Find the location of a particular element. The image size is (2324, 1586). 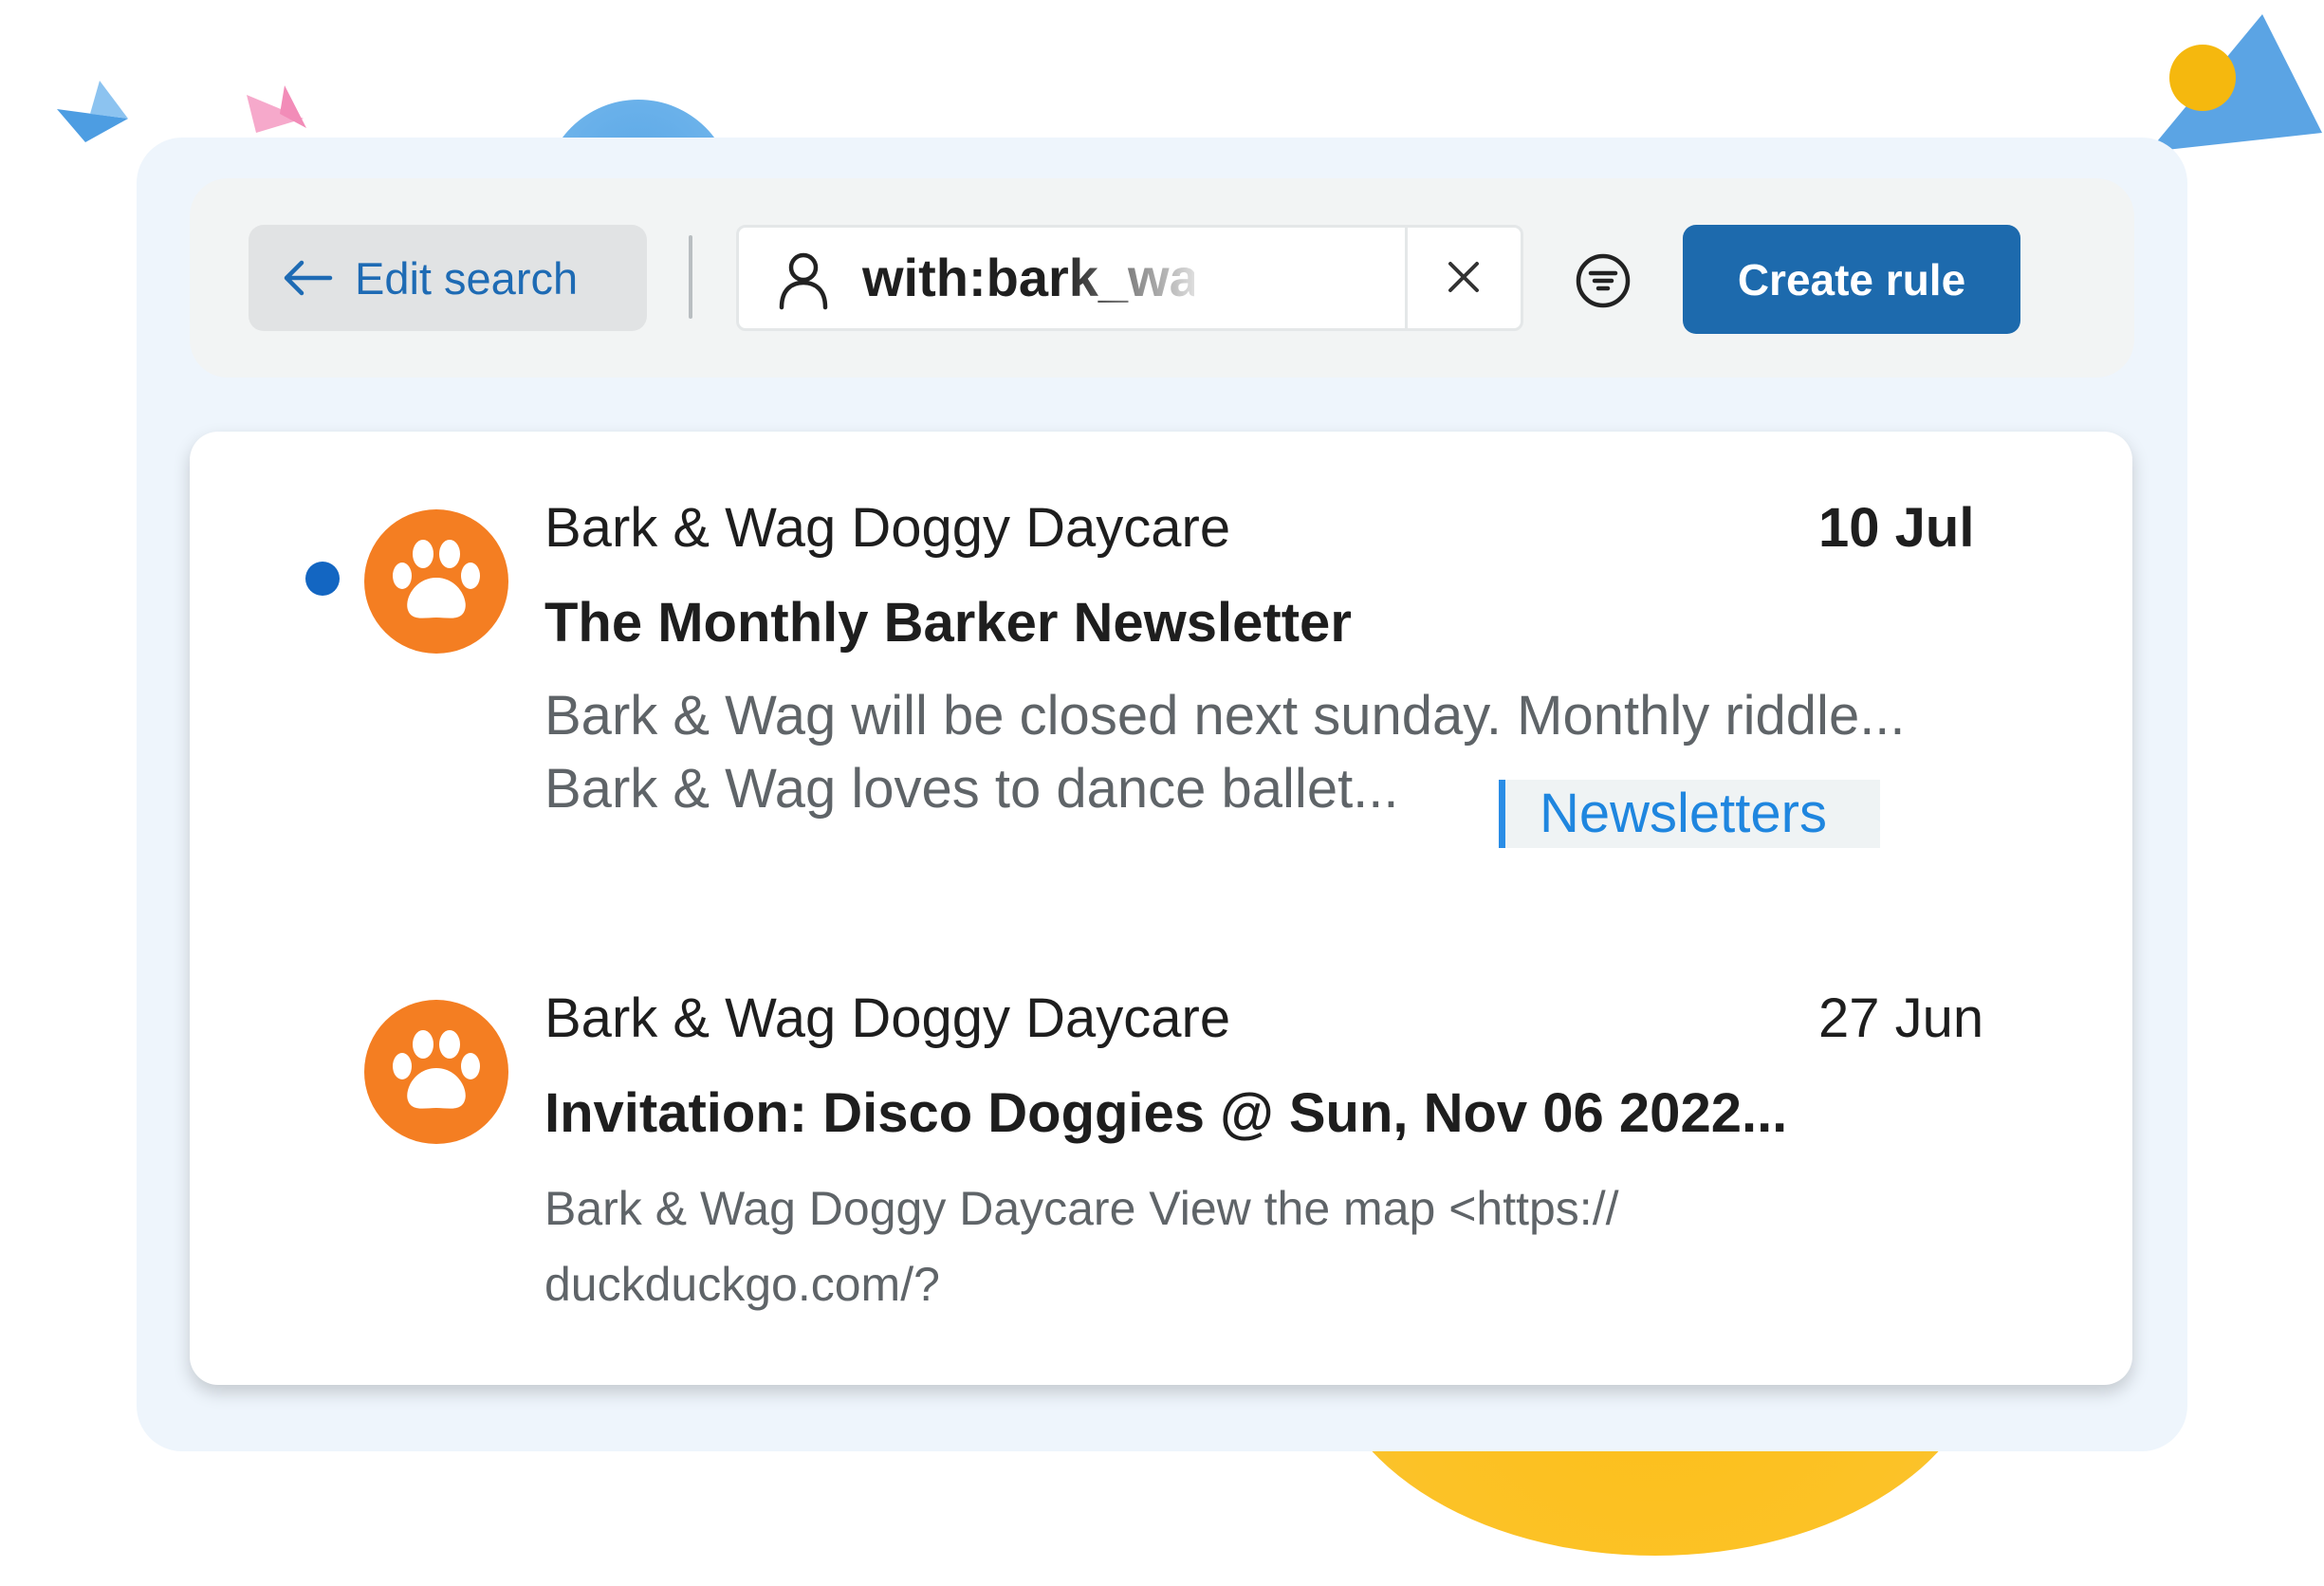

search-input: with:bark_wag@fa is located at coordinates (1129, 278).